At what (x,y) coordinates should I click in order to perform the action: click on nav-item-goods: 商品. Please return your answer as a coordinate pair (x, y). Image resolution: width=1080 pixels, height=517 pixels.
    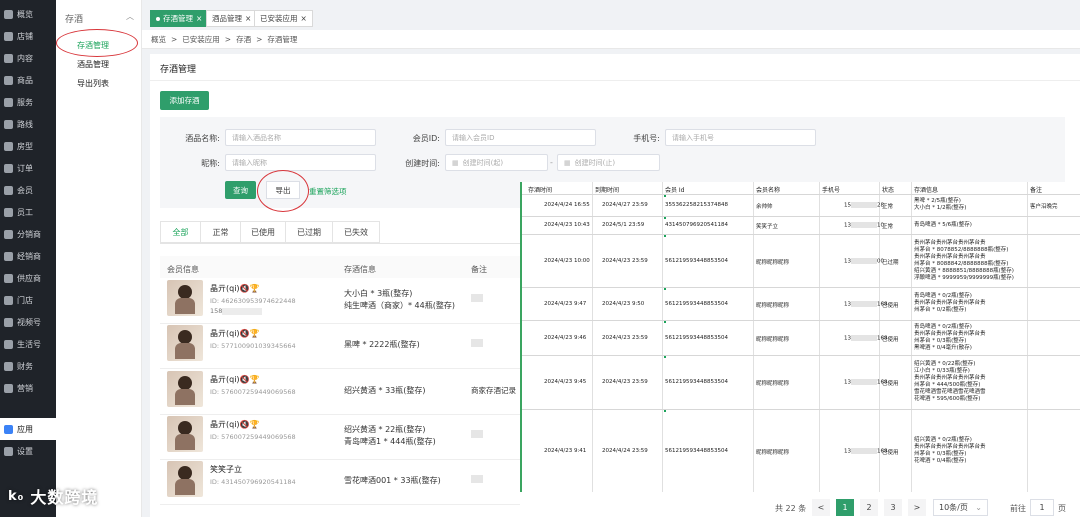
    Looking at the image, I should click on (28, 80).